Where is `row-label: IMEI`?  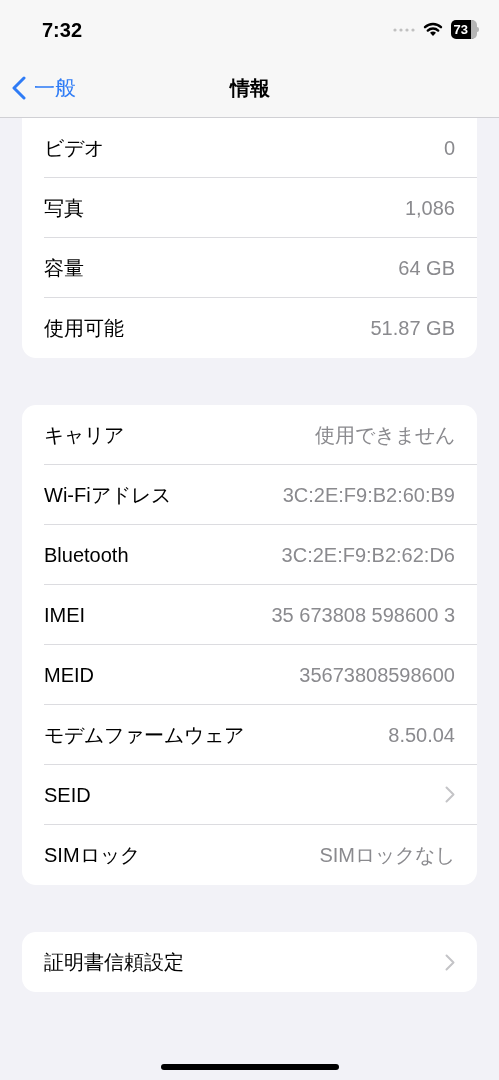 row-label: IMEI is located at coordinates (65, 615).